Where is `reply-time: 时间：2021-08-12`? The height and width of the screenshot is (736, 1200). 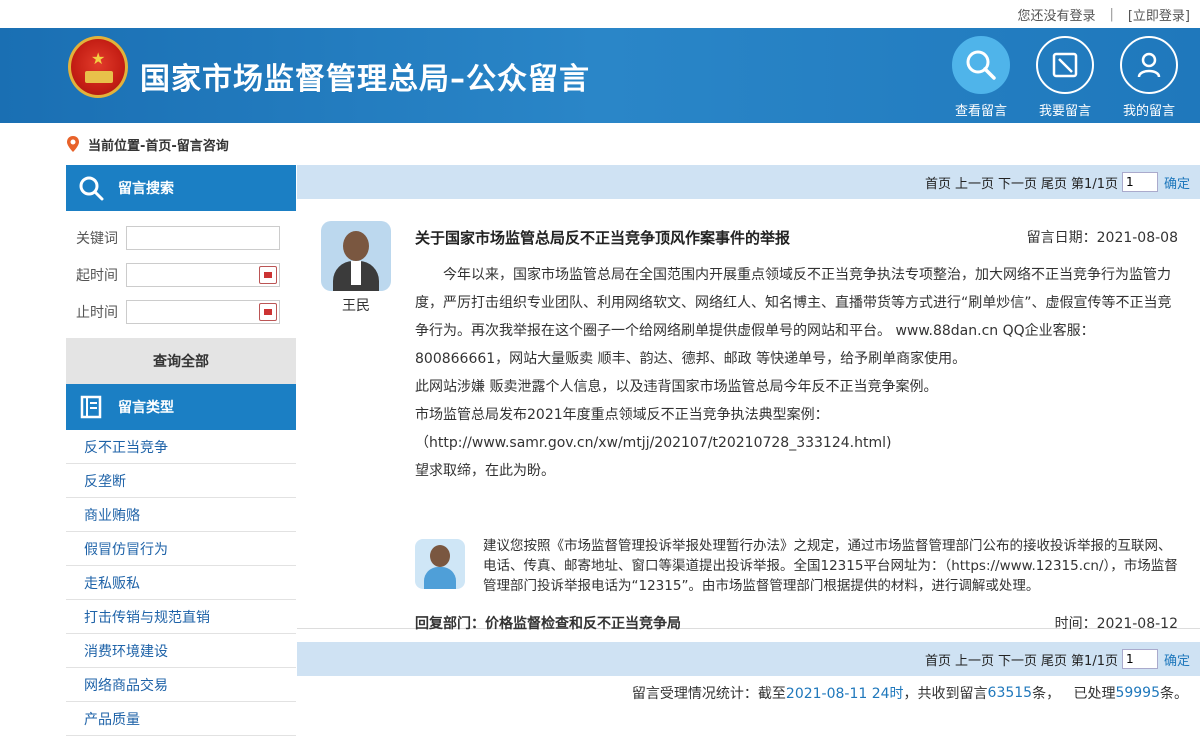
reply-time: 时间：2021-08-12 is located at coordinates (1116, 624).